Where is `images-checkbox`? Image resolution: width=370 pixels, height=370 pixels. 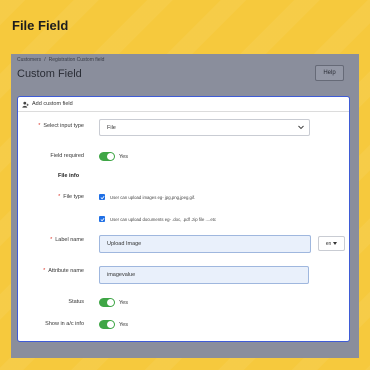
images-checkbox is located at coordinates (102, 197).